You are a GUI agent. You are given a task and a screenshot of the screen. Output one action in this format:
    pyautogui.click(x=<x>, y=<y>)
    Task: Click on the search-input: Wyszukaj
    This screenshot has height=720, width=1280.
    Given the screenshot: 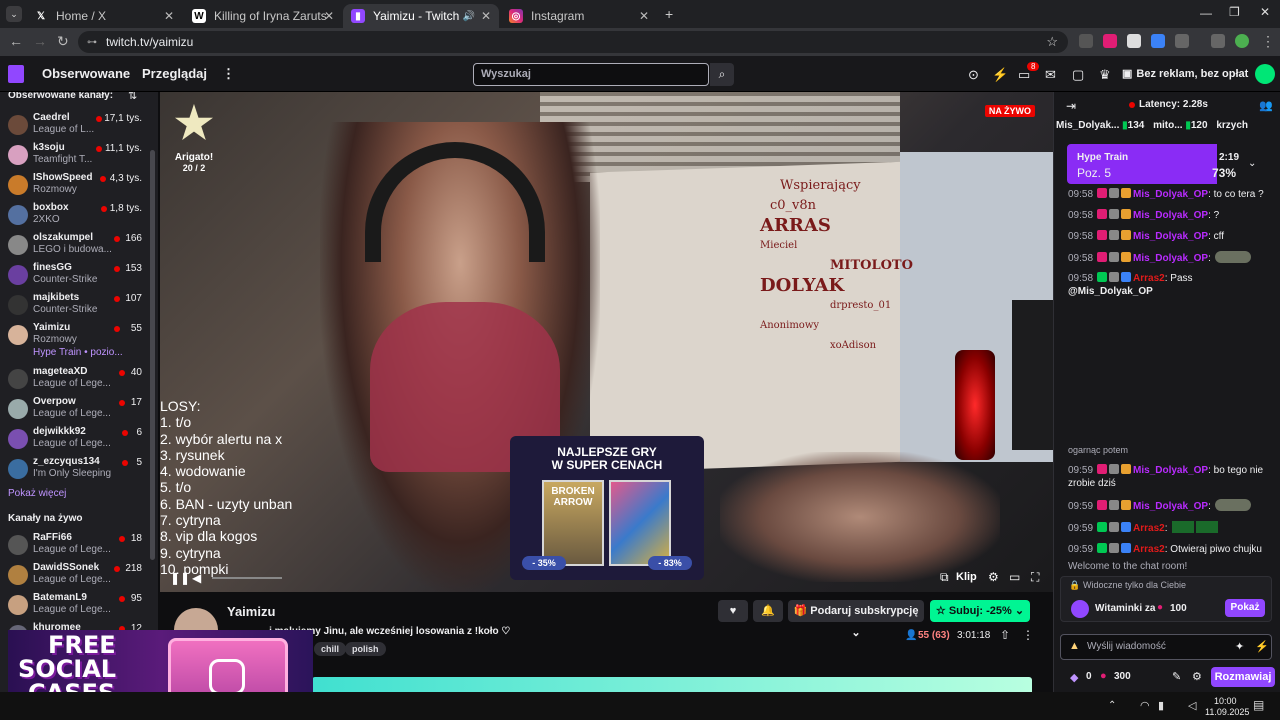 What is the action you would take?
    pyautogui.click(x=591, y=74)
    